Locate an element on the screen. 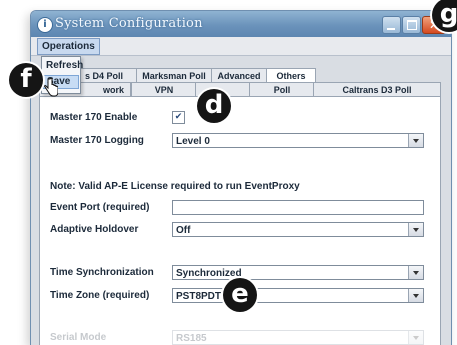  time-zone-label: Time Zone (required) is located at coordinates (100, 295).